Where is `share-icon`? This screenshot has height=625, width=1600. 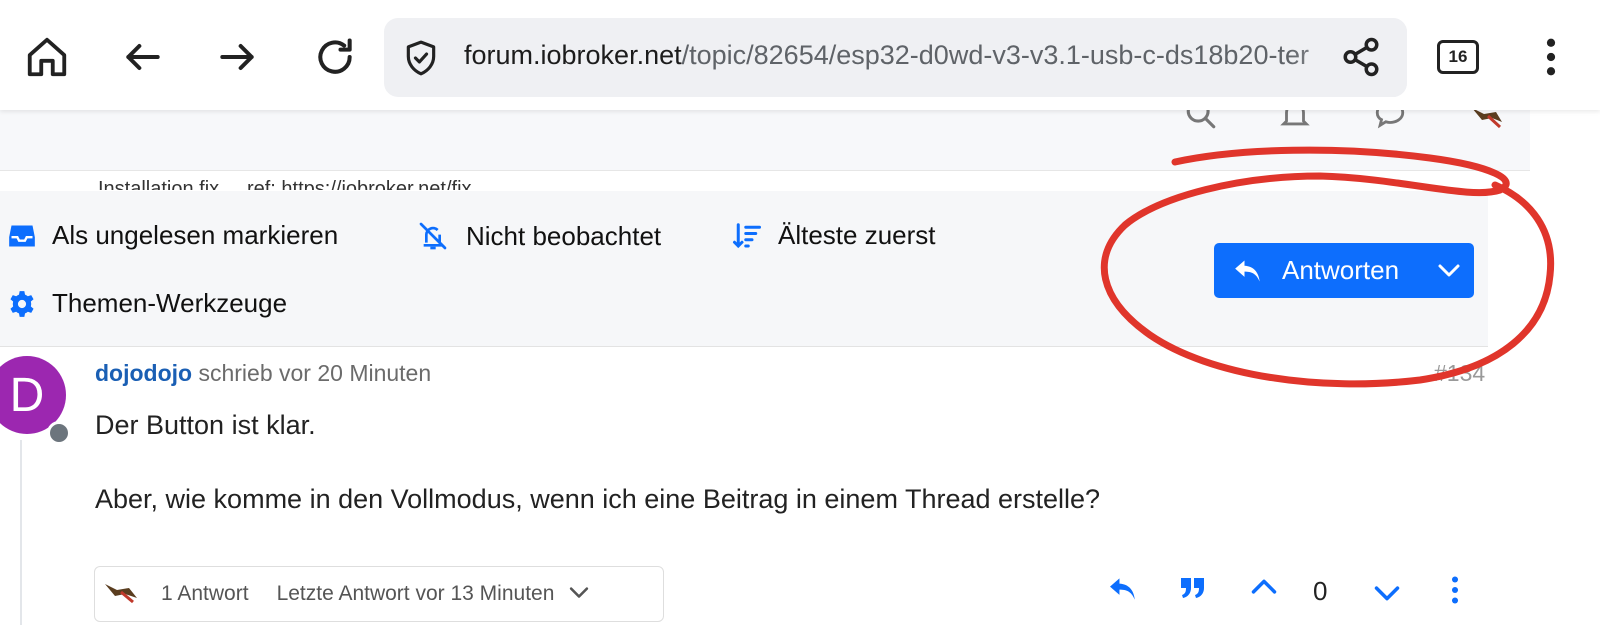 share-icon is located at coordinates (1361, 57).